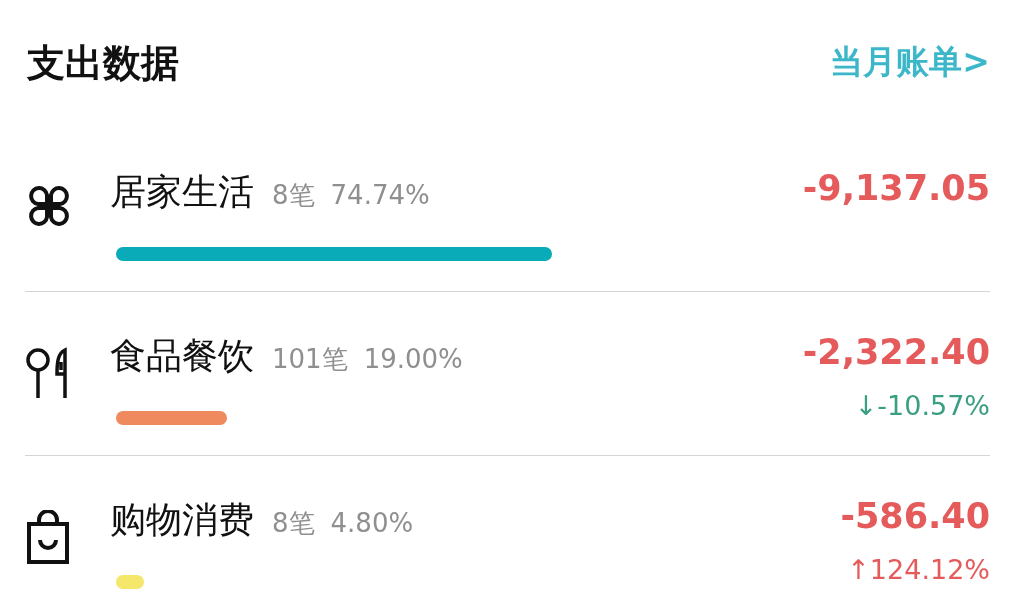 The height and width of the screenshot is (613, 1022). What do you see at coordinates (896, 188) in the screenshot?
I see `amount: -9,137.05` at bounding box center [896, 188].